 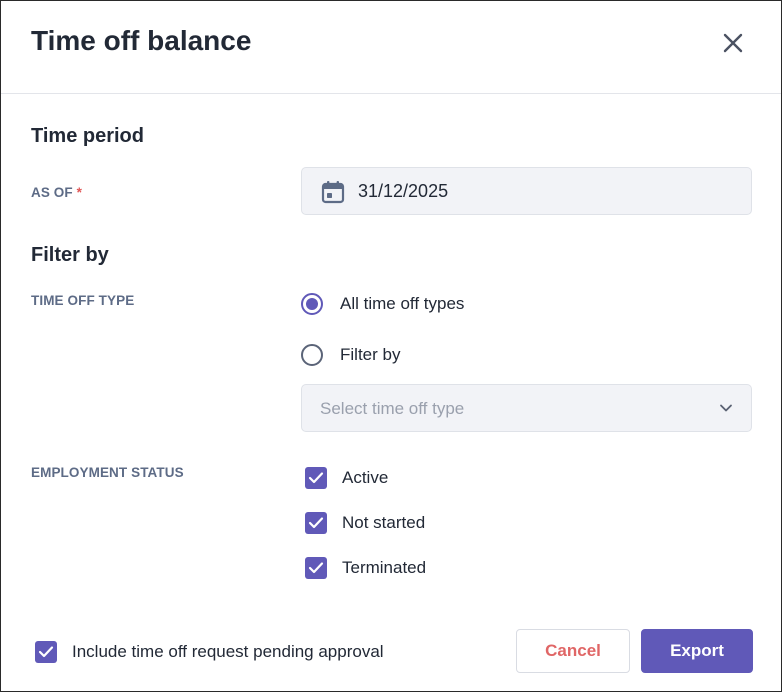 What do you see at coordinates (526, 191) in the screenshot?
I see `as-of-date-field: 31/12/2025` at bounding box center [526, 191].